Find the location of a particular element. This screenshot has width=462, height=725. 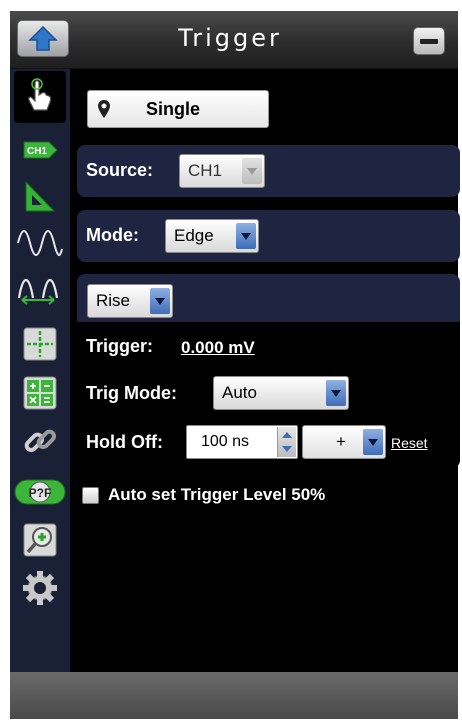

touch-hand-icon is located at coordinates (40, 96).